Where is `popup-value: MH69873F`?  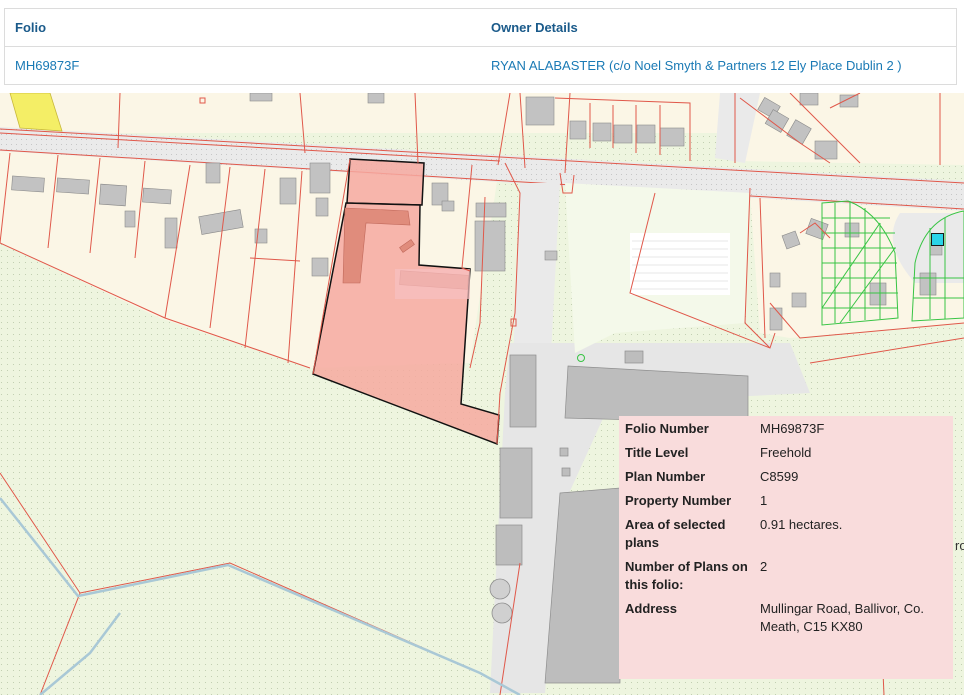
popup-value: MH69873F is located at coordinates (792, 428).